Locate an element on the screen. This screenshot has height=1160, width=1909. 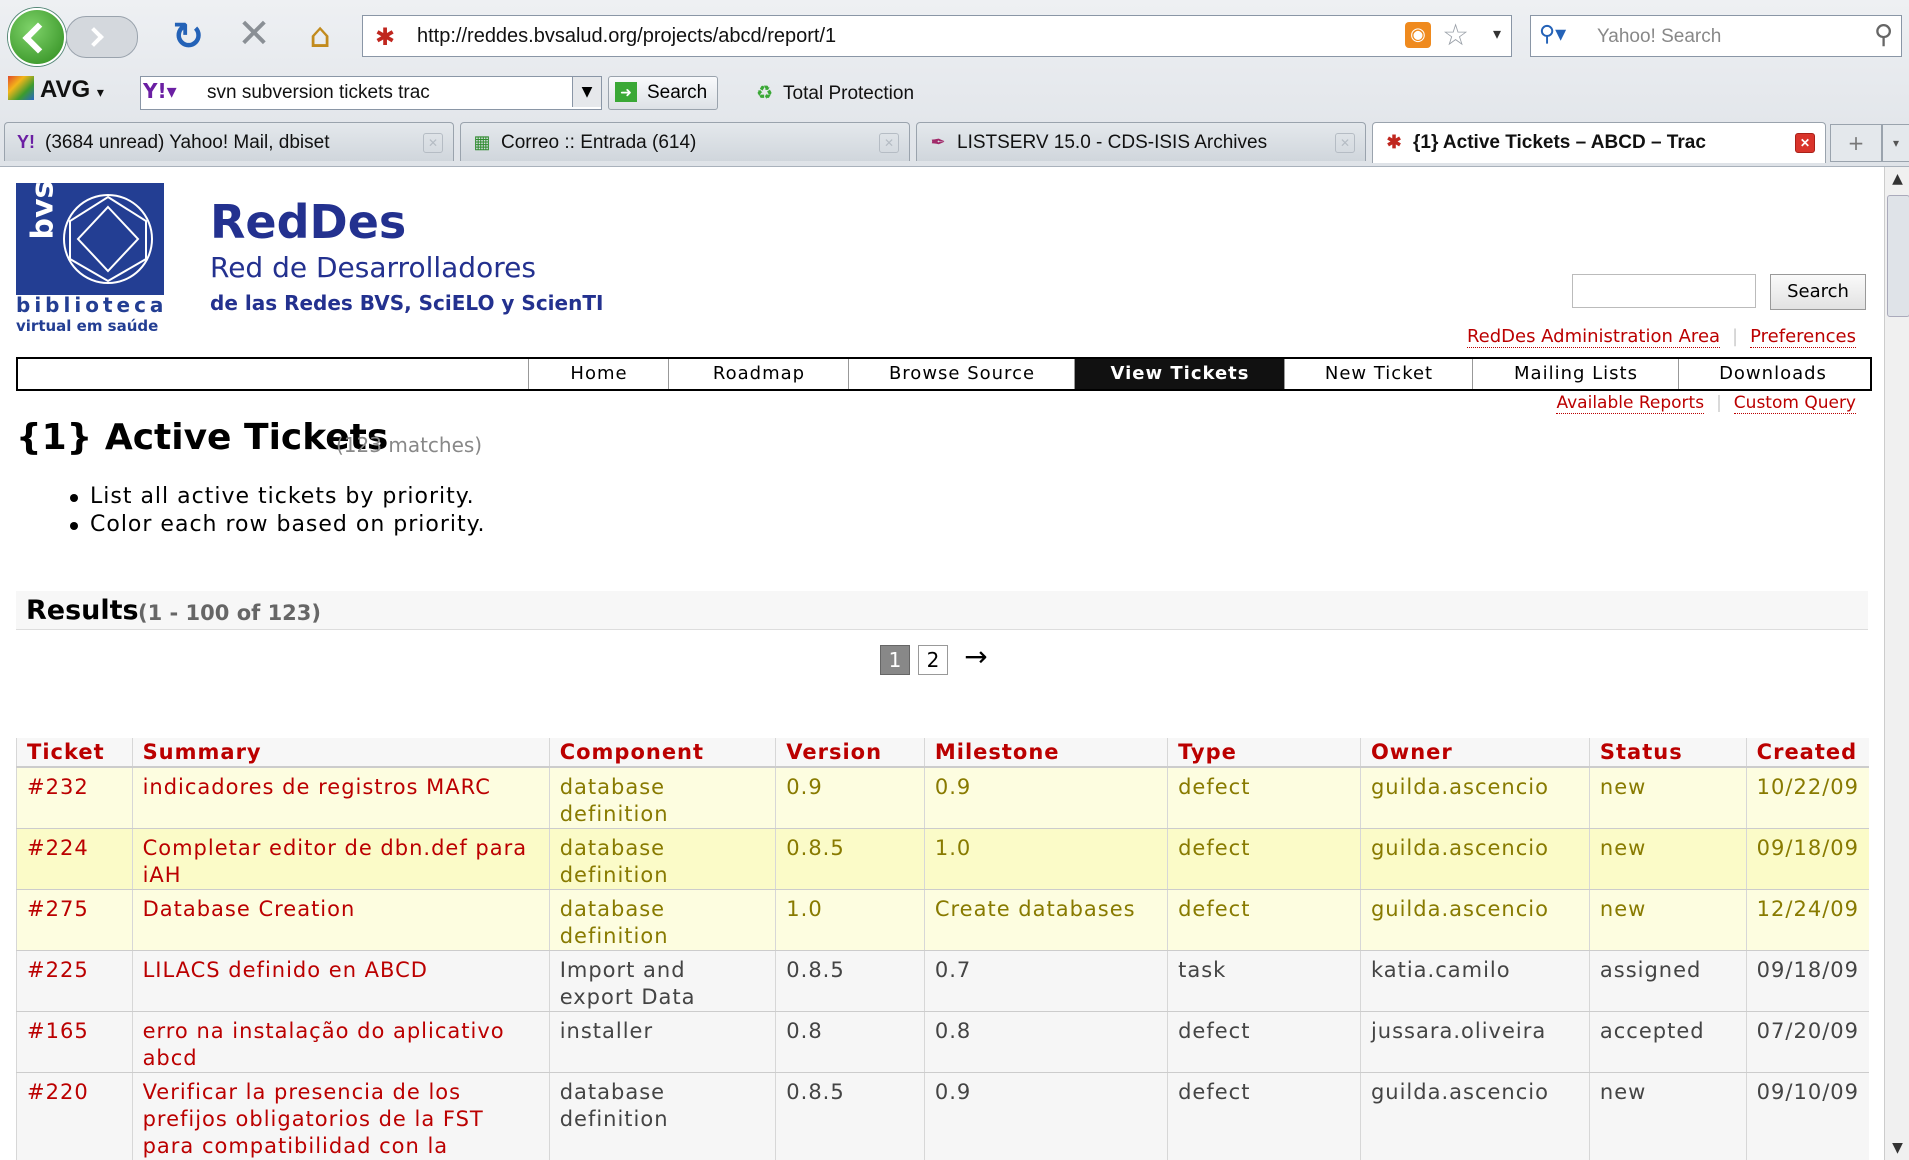
yahoo-search-combo: Y!▾ svn subversion tickets trac ▼ is located at coordinates (371, 93).